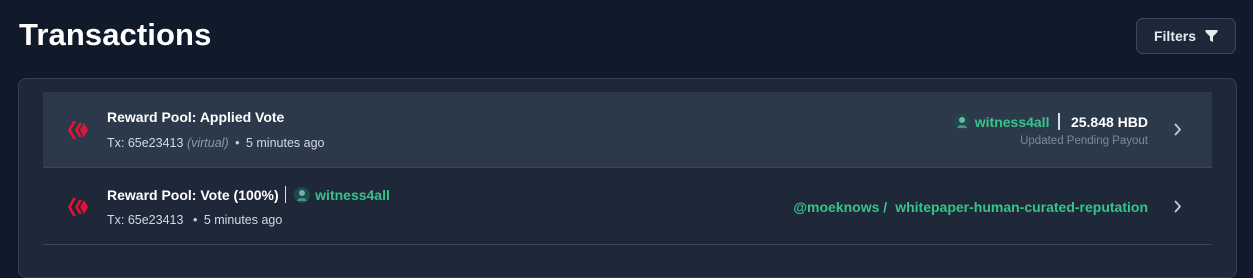 This screenshot has width=1253, height=278. I want to click on operation-title: Reward Pool: Vote (100%), so click(193, 194).